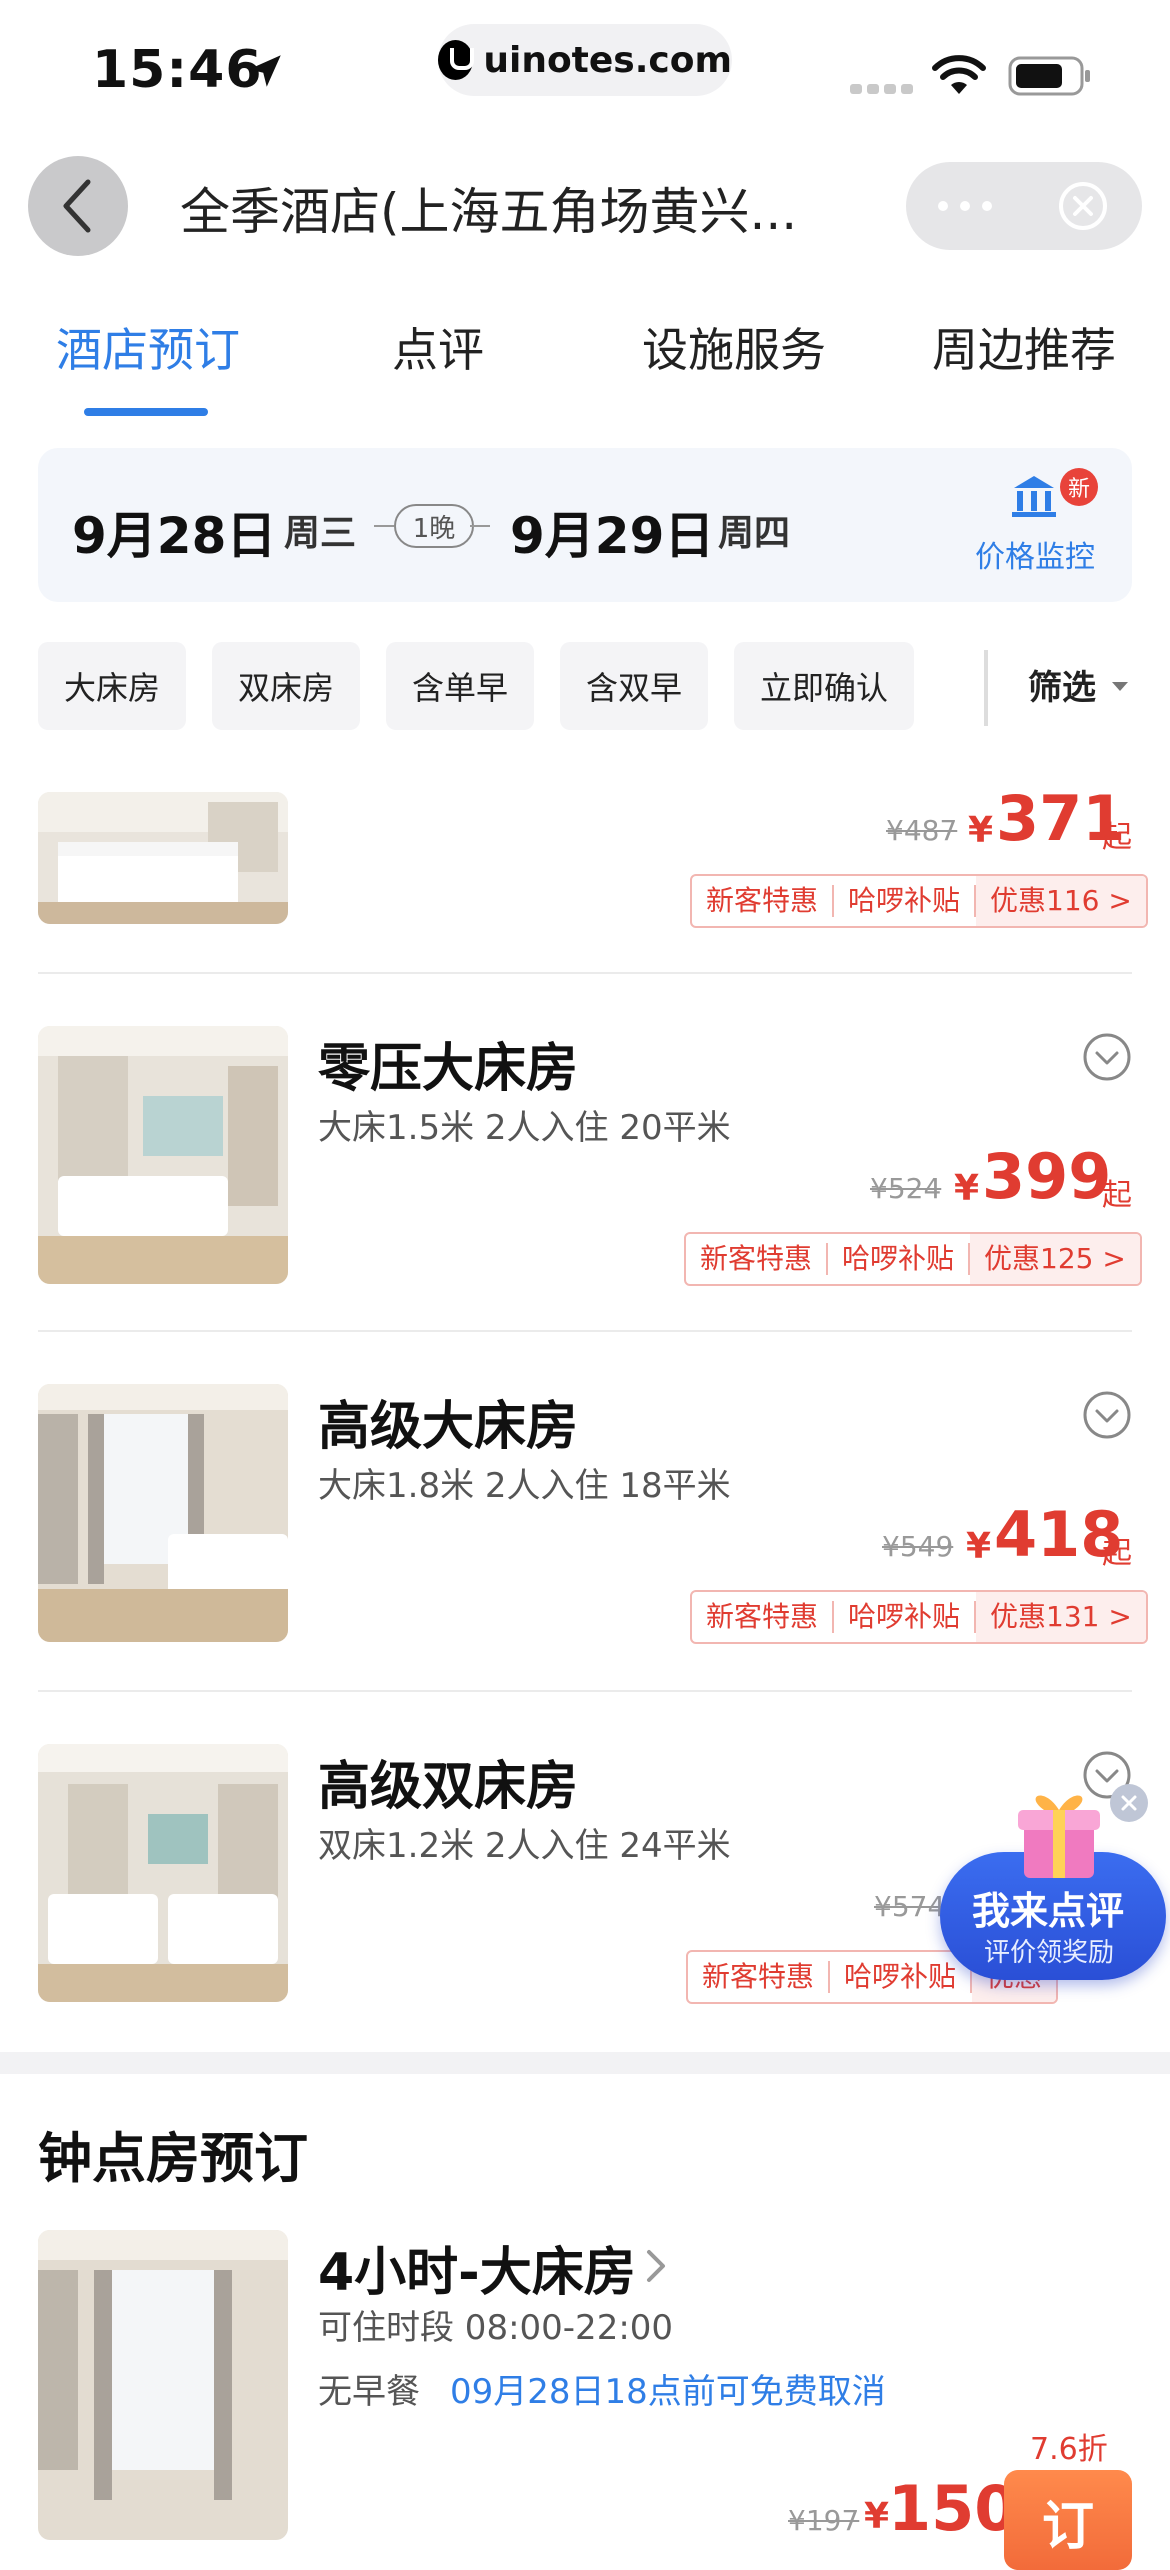  I want to click on tab-facilities: 设施服务, so click(734, 347).